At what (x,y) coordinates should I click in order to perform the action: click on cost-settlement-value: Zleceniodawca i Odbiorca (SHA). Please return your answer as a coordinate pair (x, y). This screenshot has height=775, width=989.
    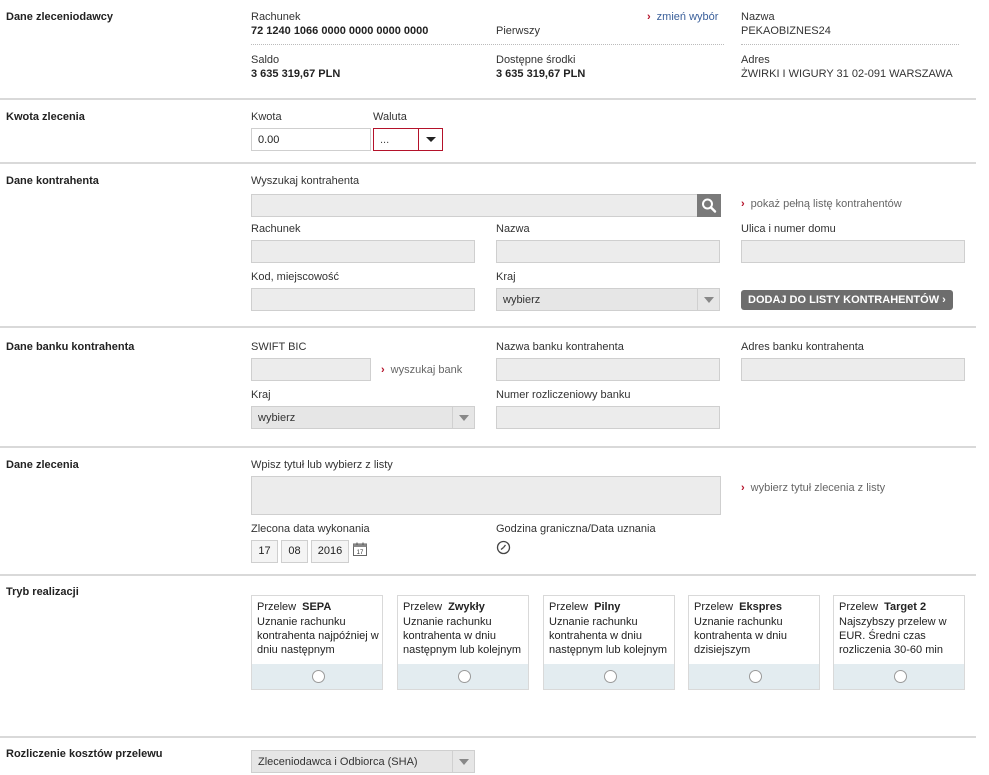
    Looking at the image, I should click on (338, 762).